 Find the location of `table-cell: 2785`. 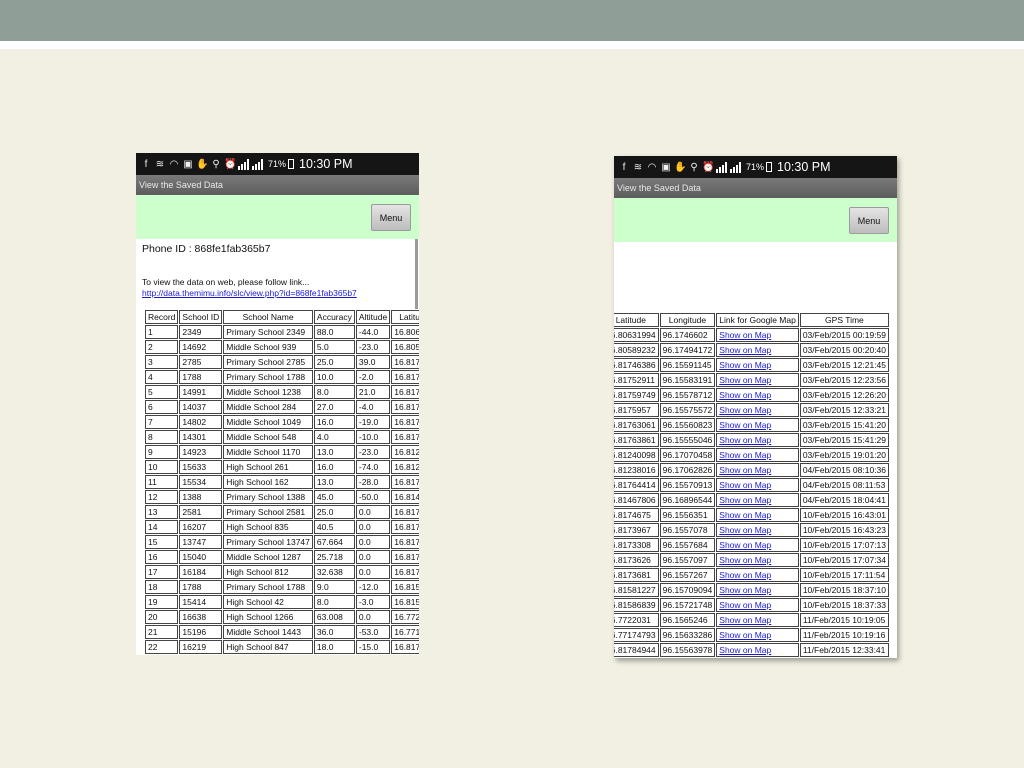

table-cell: 2785 is located at coordinates (201, 362).